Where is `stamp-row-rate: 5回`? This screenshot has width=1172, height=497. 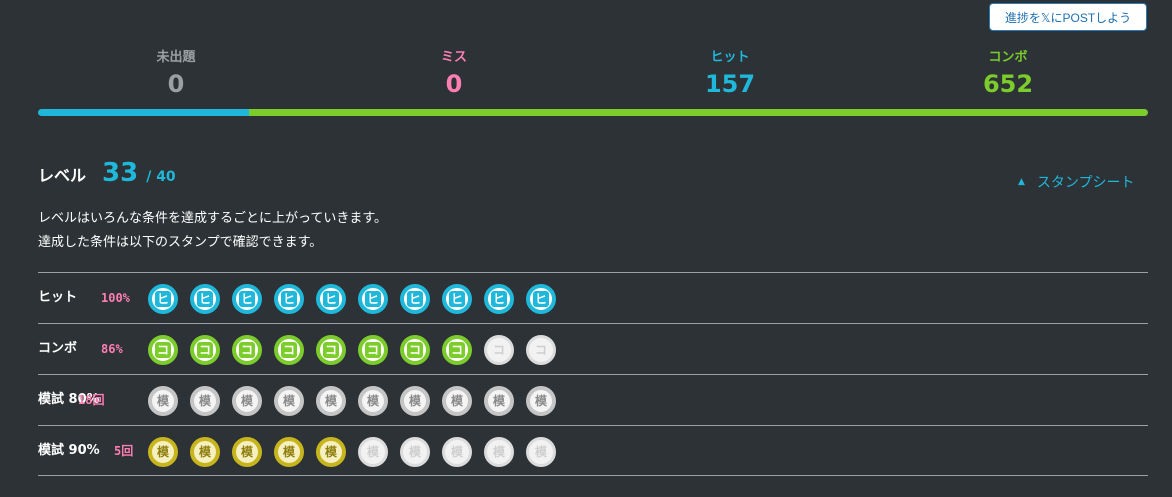 stamp-row-rate: 5回 is located at coordinates (124, 451).